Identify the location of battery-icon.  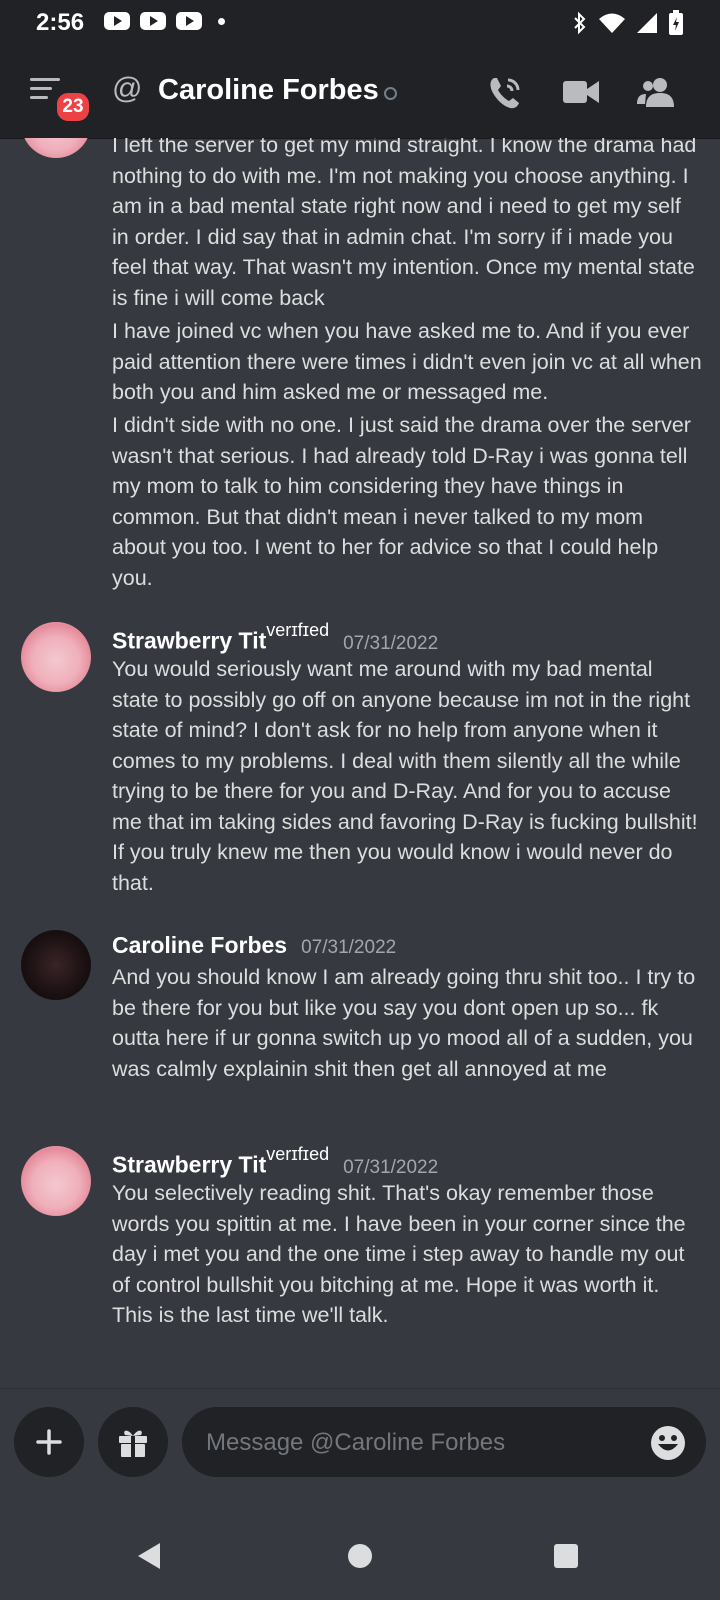
(676, 22).